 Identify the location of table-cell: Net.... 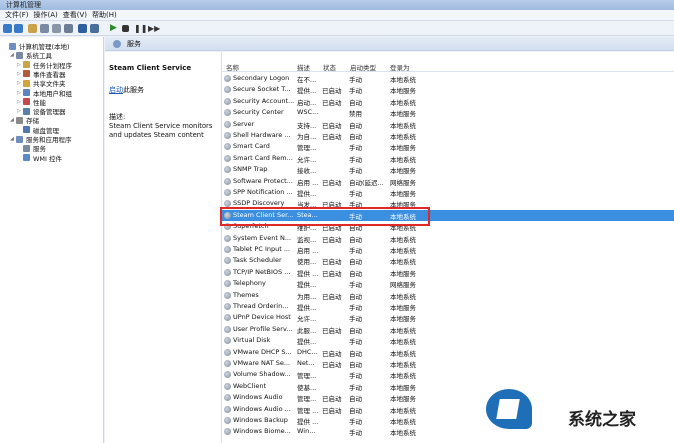
(306, 363).